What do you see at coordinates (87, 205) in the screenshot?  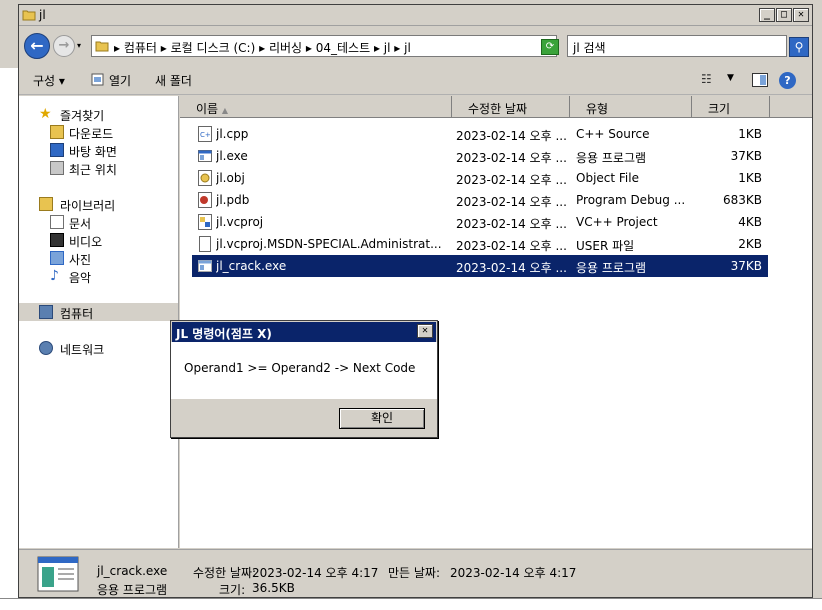 I see `nav-libraries: 라이브러리` at bounding box center [87, 205].